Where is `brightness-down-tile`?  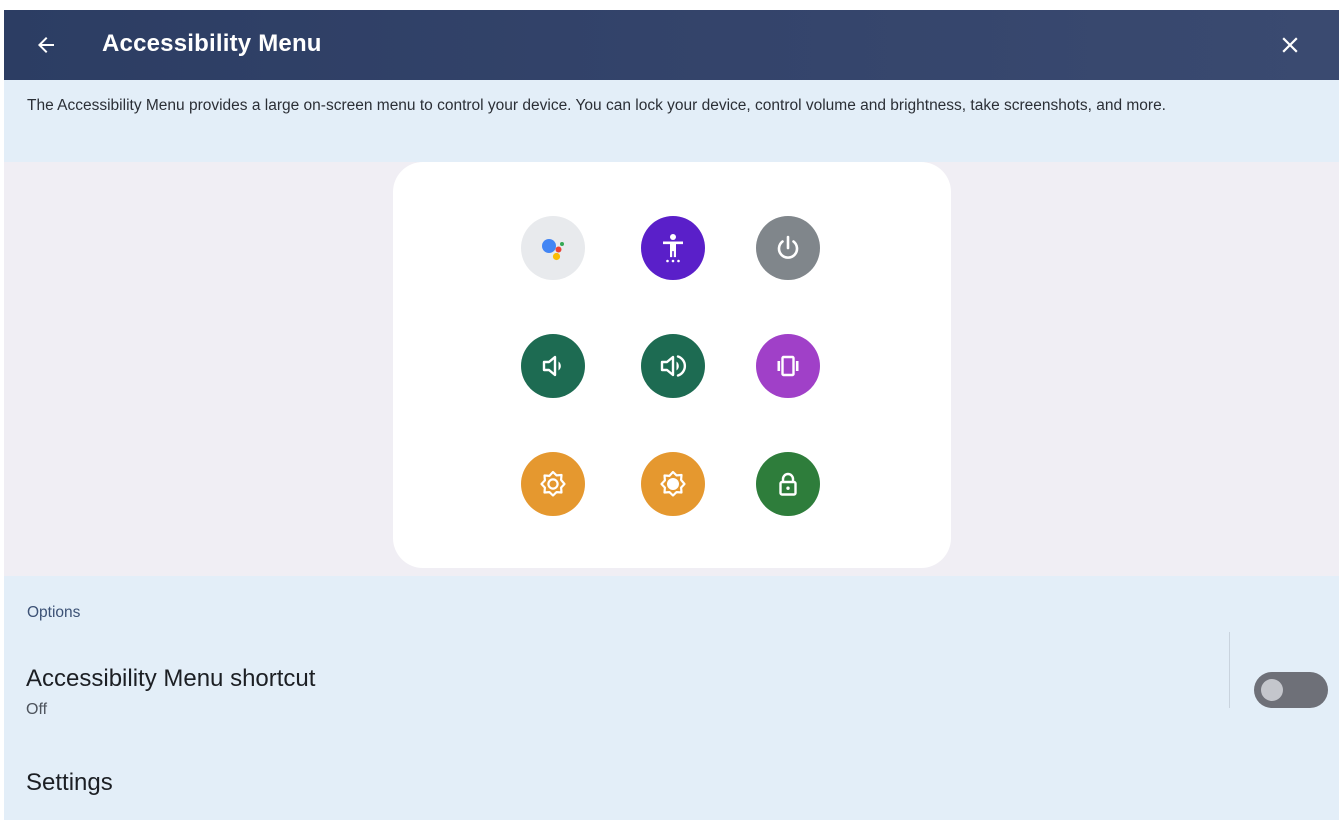 brightness-down-tile is located at coordinates (553, 484).